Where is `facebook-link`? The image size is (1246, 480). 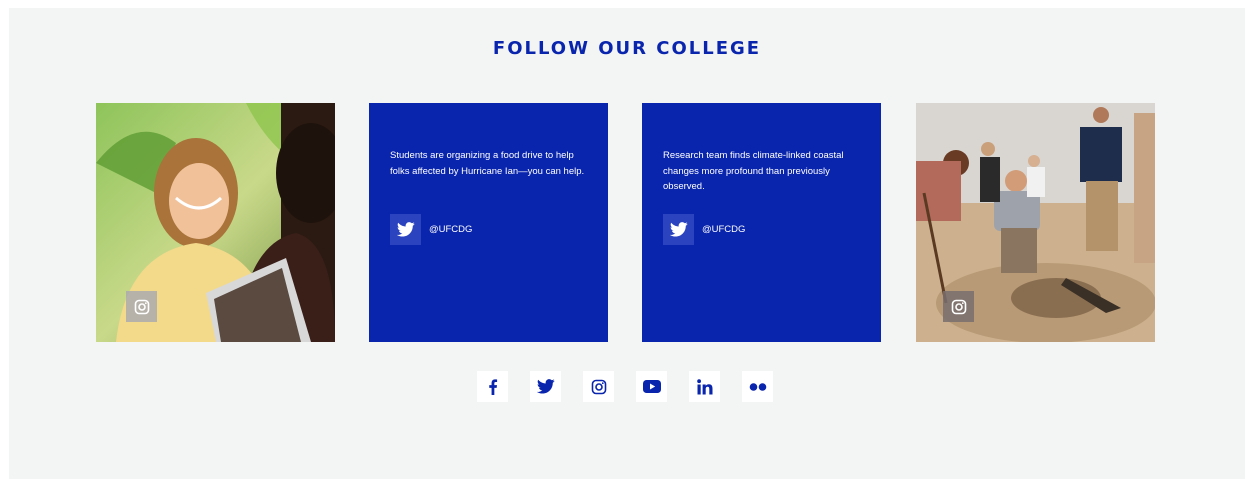
facebook-link is located at coordinates (492, 386).